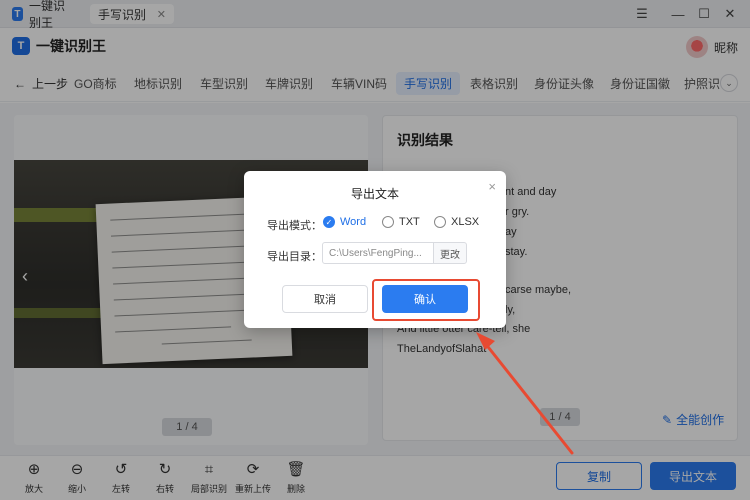  What do you see at coordinates (401, 222) in the screenshot?
I see `radio-txt: TXT` at bounding box center [401, 222].